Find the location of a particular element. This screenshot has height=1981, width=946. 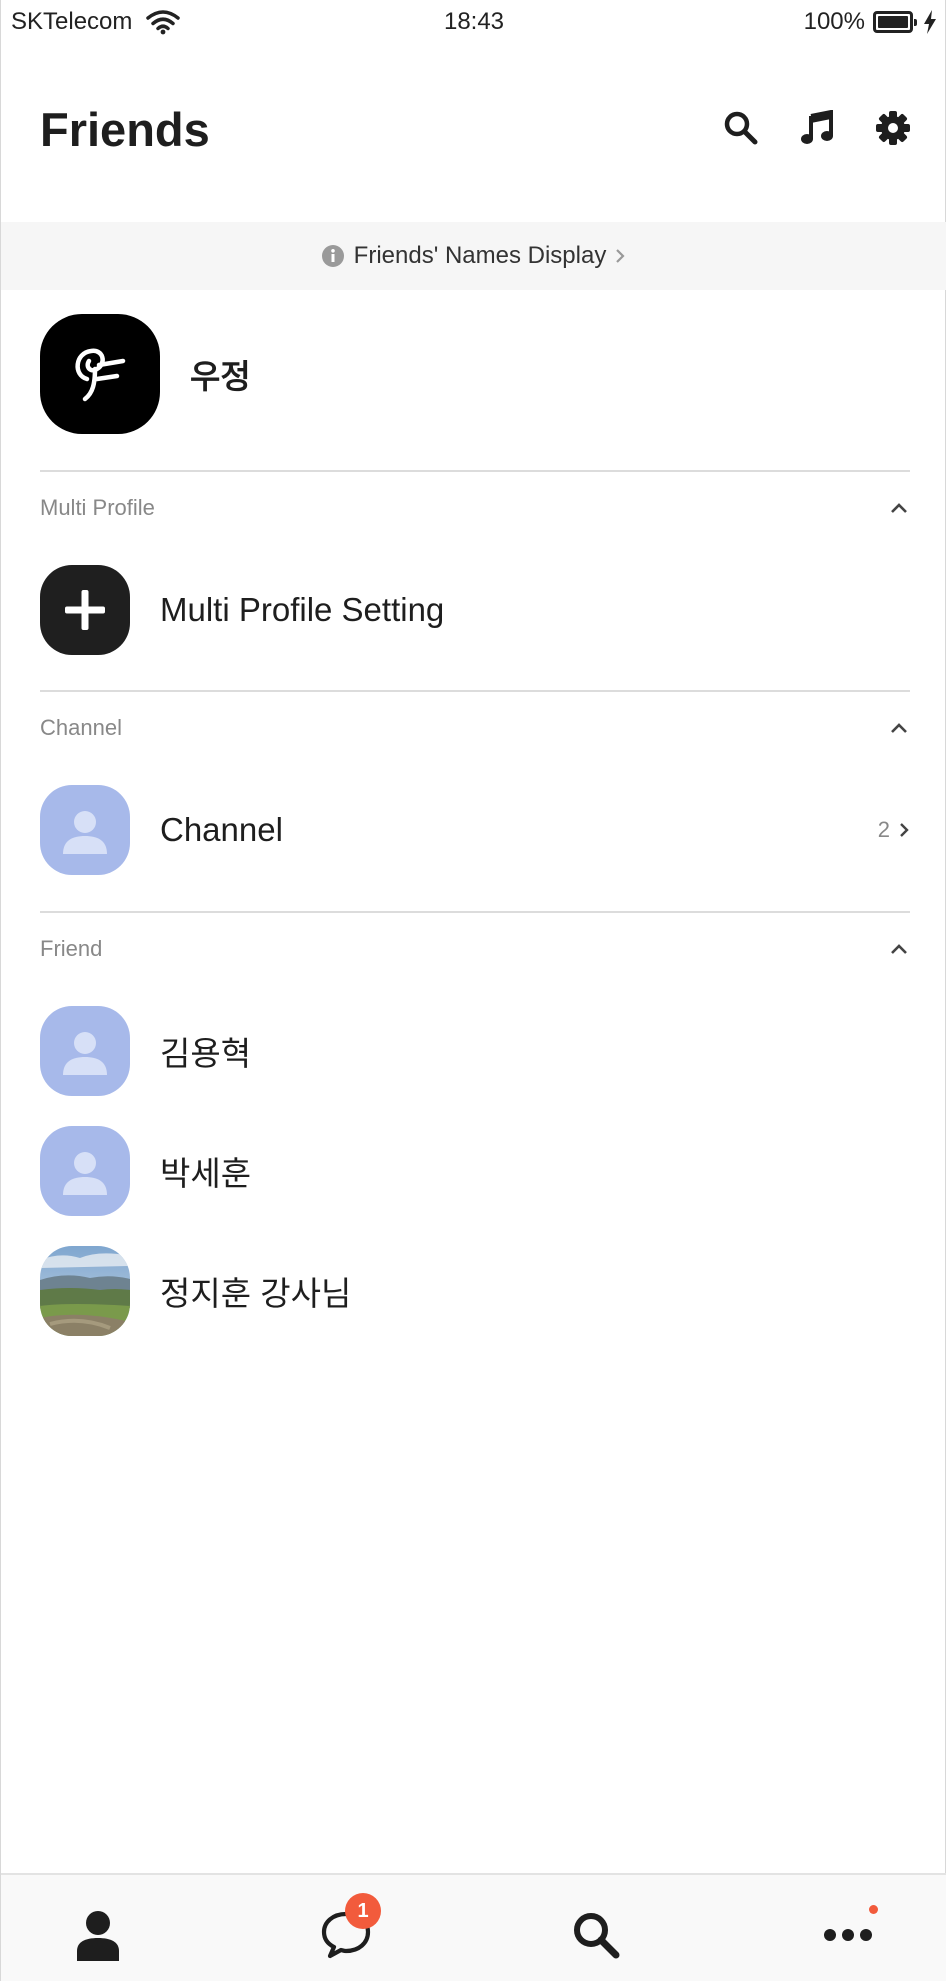

header: Friends is located at coordinates (473, 132).